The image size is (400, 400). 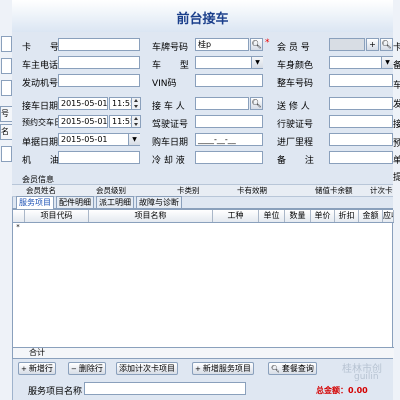 I want to click on bottom-bar: 服务项目名称 guilin 总金额：0.00, so click(x=202, y=386).